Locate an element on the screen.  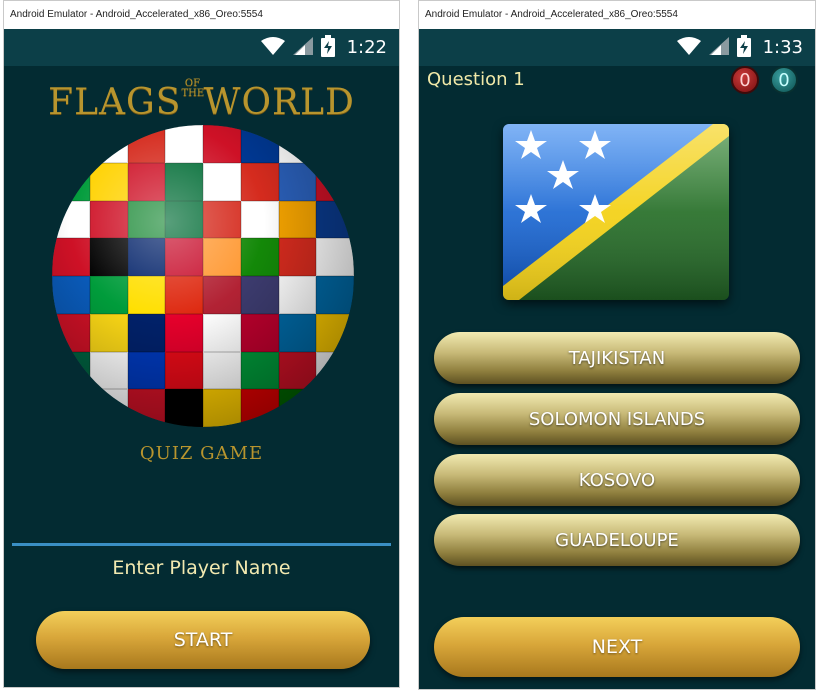
input-underline is located at coordinates (201, 544).